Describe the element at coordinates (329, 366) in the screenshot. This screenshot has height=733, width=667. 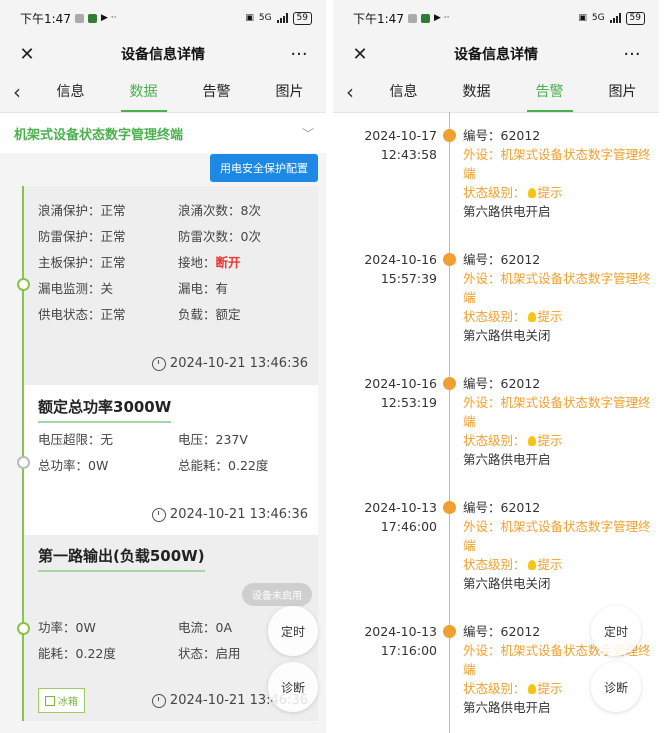
I see `screen-divider` at that location.